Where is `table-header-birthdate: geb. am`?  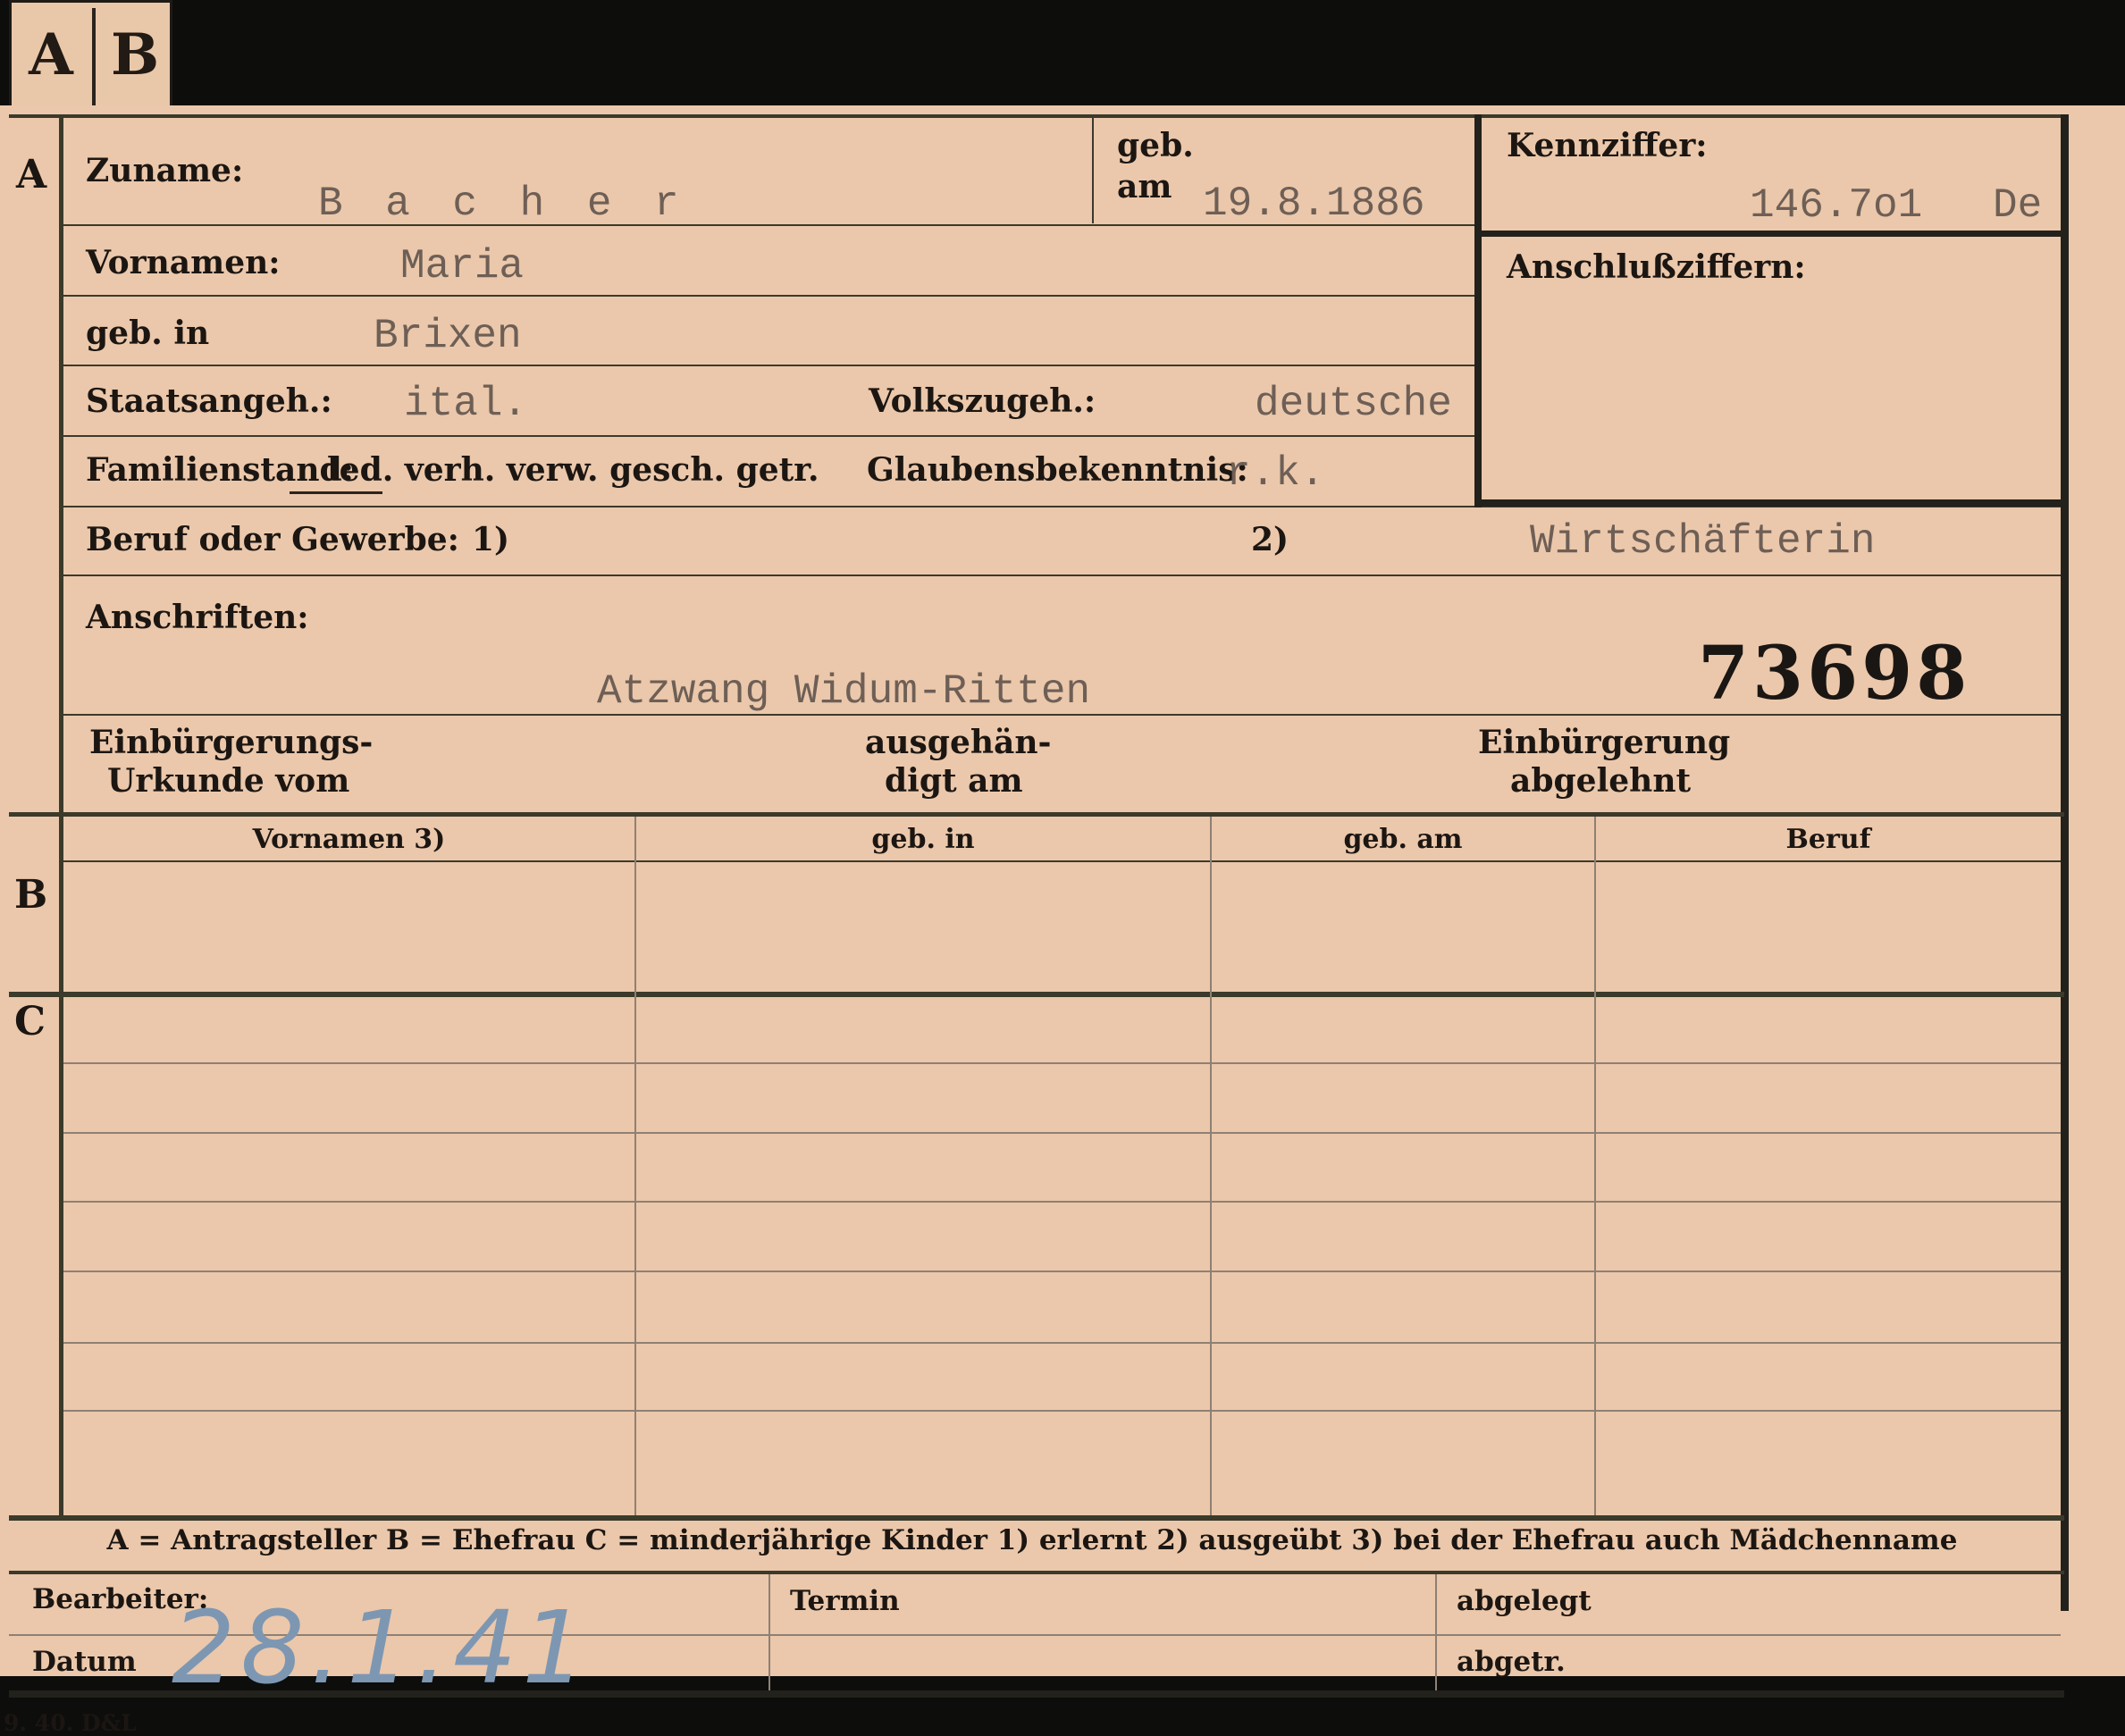
table-header-birthdate: geb. am is located at coordinates (1403, 839).